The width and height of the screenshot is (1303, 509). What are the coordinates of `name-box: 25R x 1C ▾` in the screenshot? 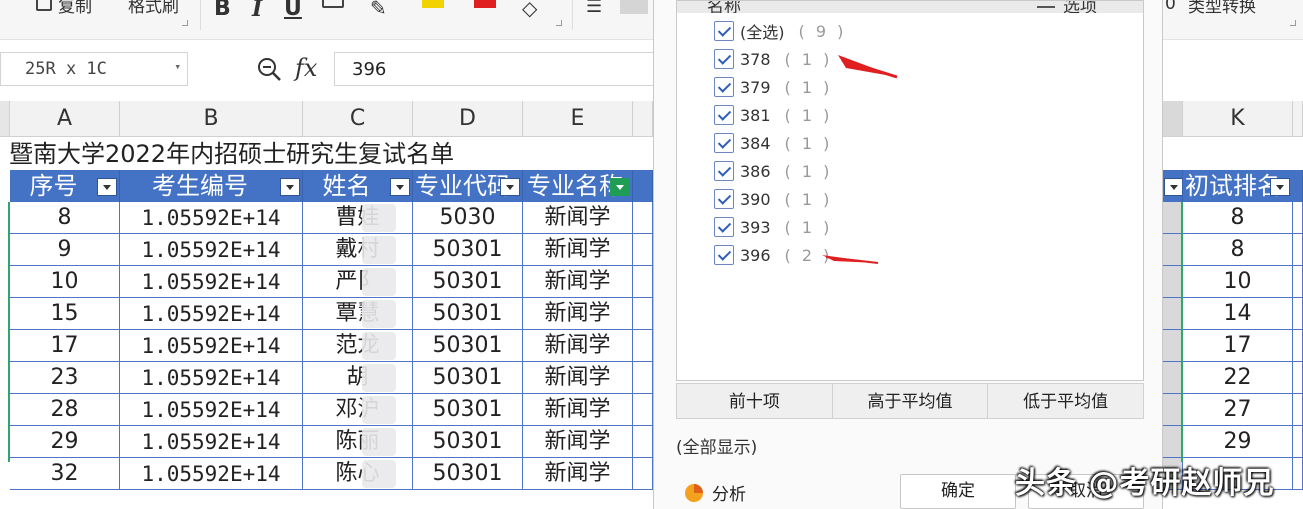 It's located at (94, 69).